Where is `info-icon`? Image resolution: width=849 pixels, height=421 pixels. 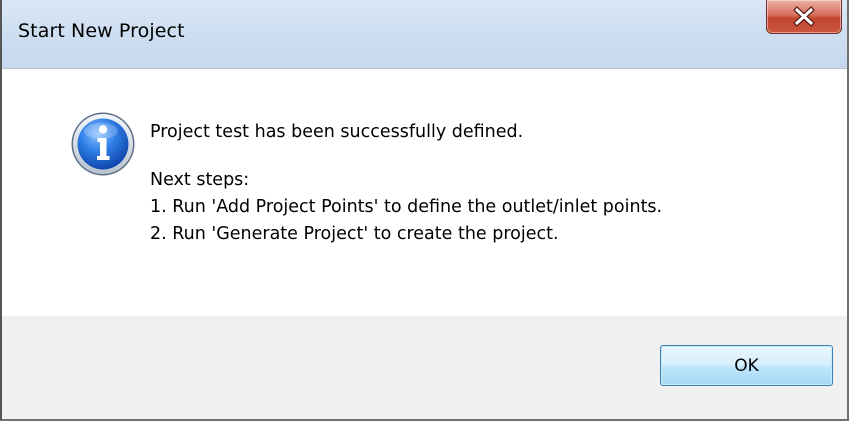 info-icon is located at coordinates (103, 144).